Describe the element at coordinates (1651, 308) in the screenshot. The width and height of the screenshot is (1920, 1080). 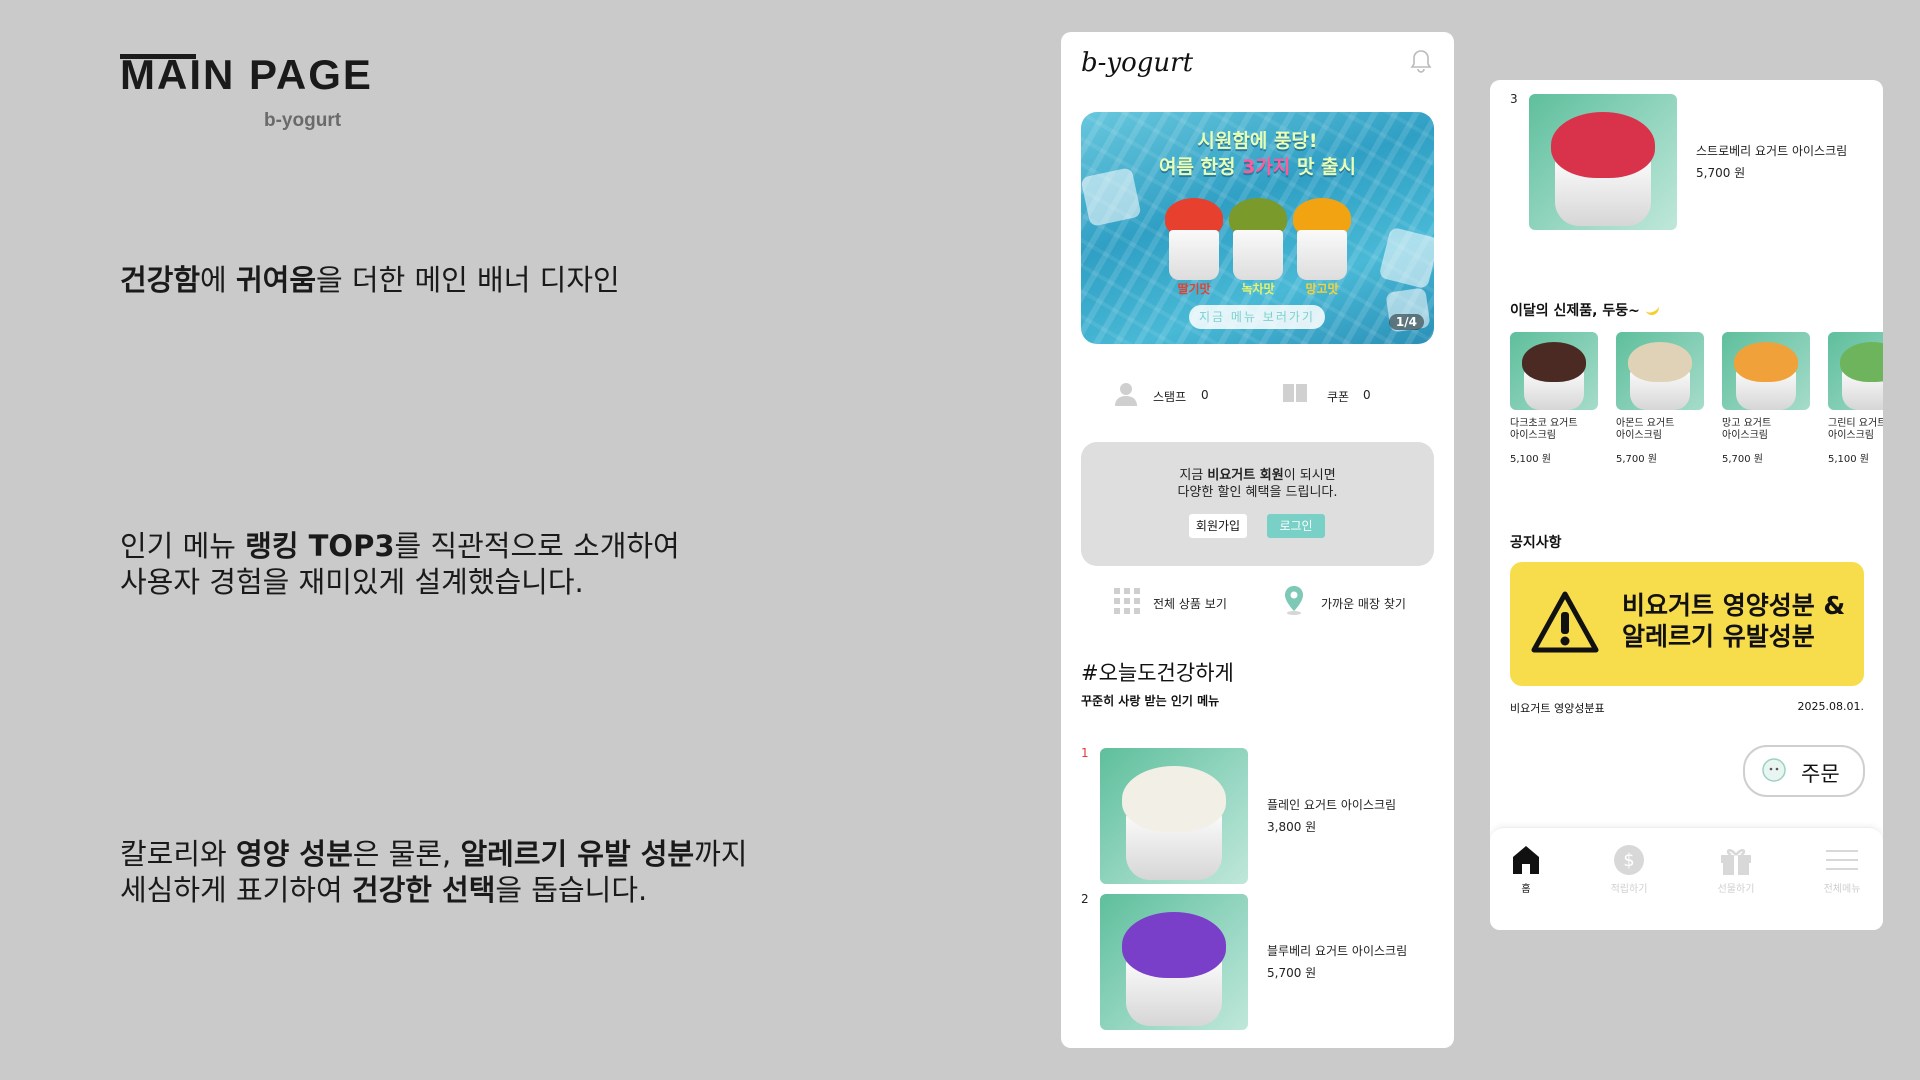
I see `banana-icon` at that location.